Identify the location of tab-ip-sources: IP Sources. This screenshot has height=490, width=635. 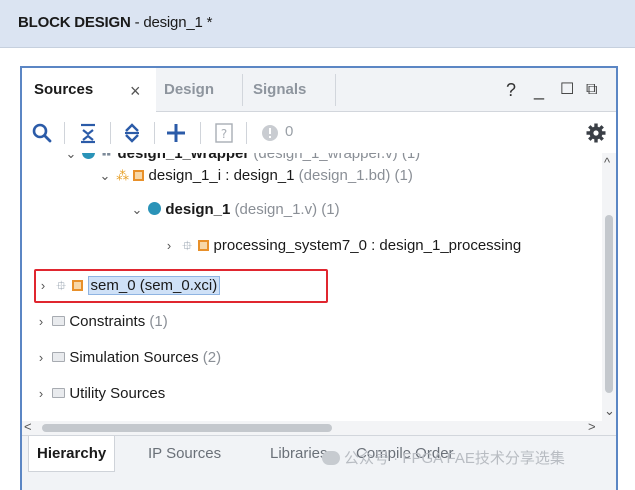
(184, 454).